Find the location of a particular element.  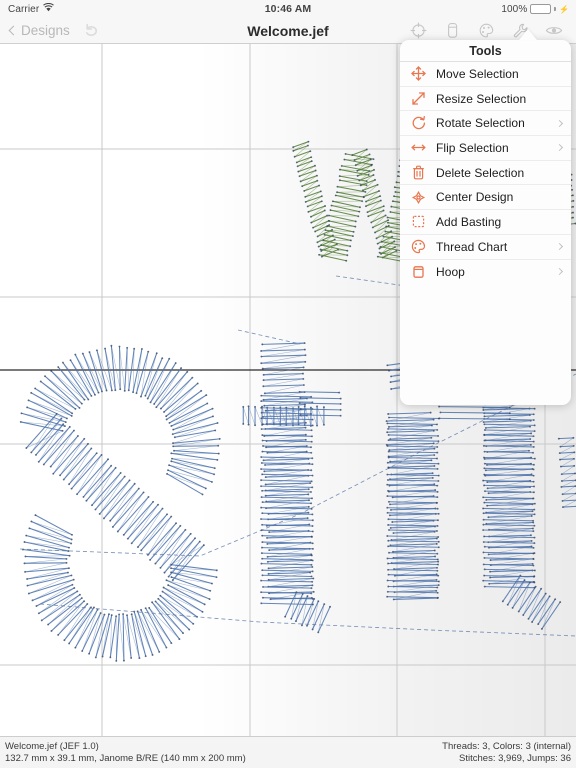

menu-item-flip-selection: Flip Selection is located at coordinates (485, 148).